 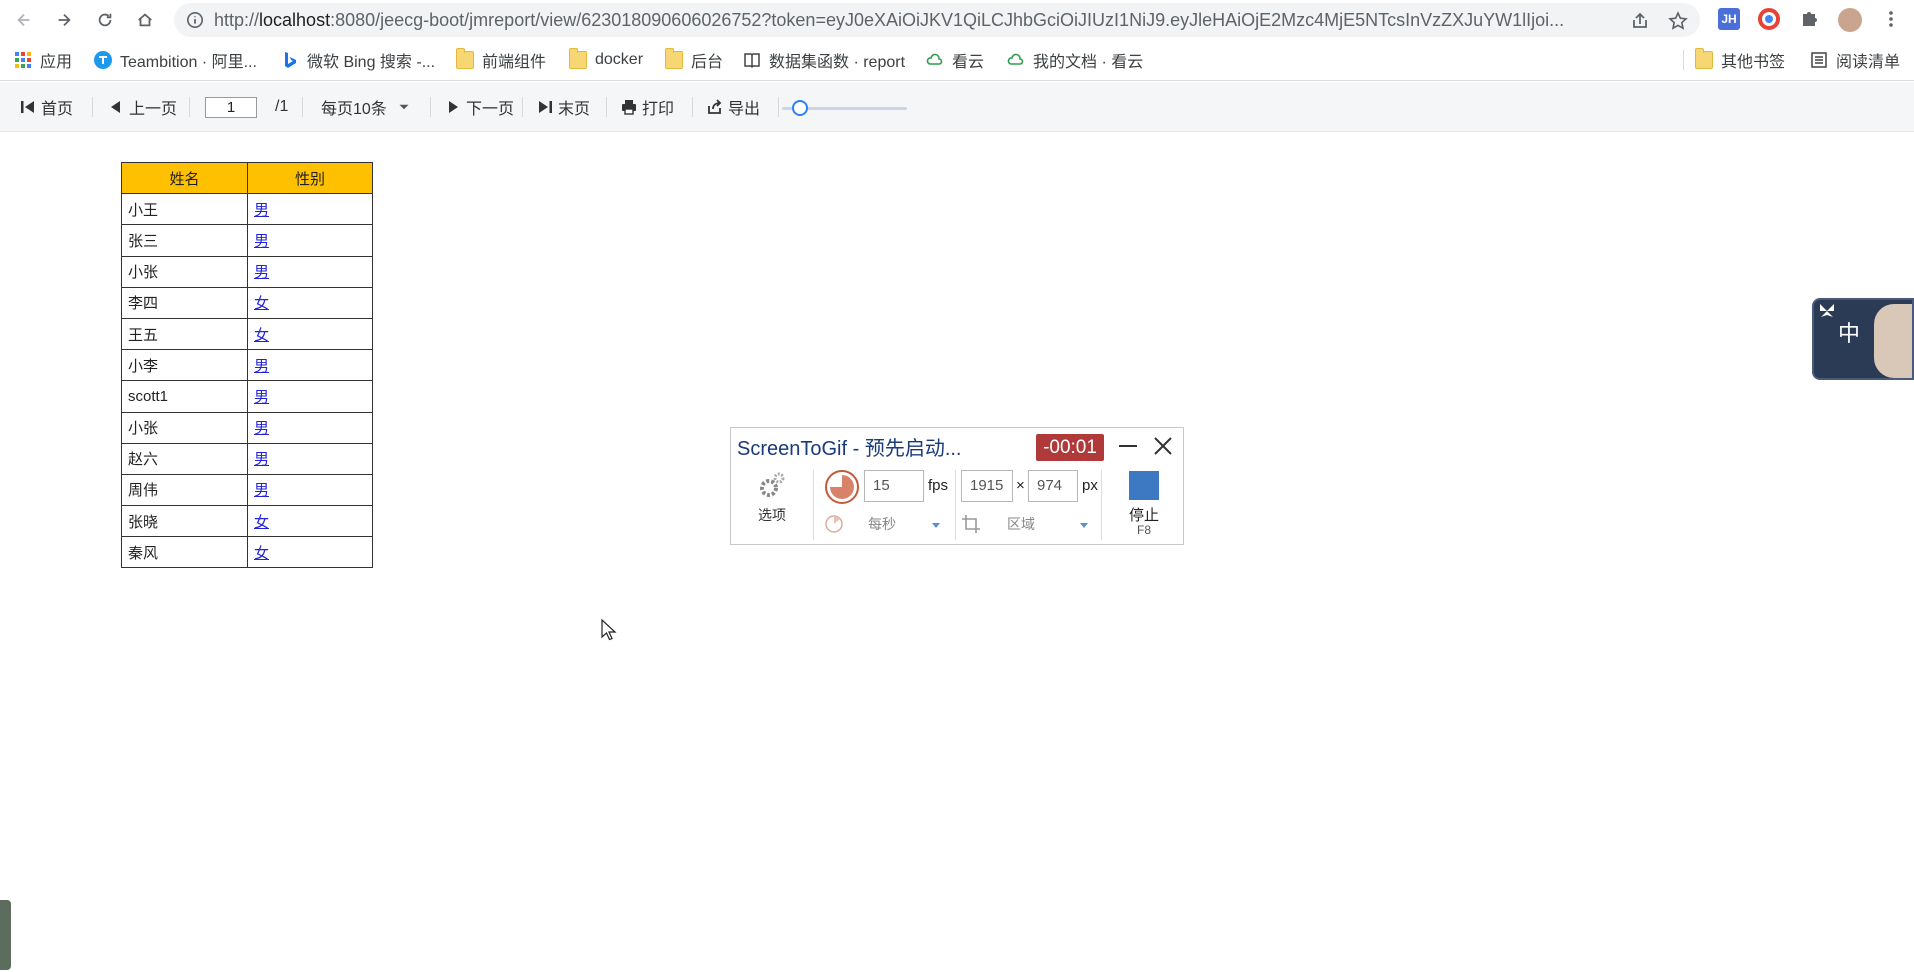 What do you see at coordinates (282, 106) in the screenshot?
I see `page-total: /1` at bounding box center [282, 106].